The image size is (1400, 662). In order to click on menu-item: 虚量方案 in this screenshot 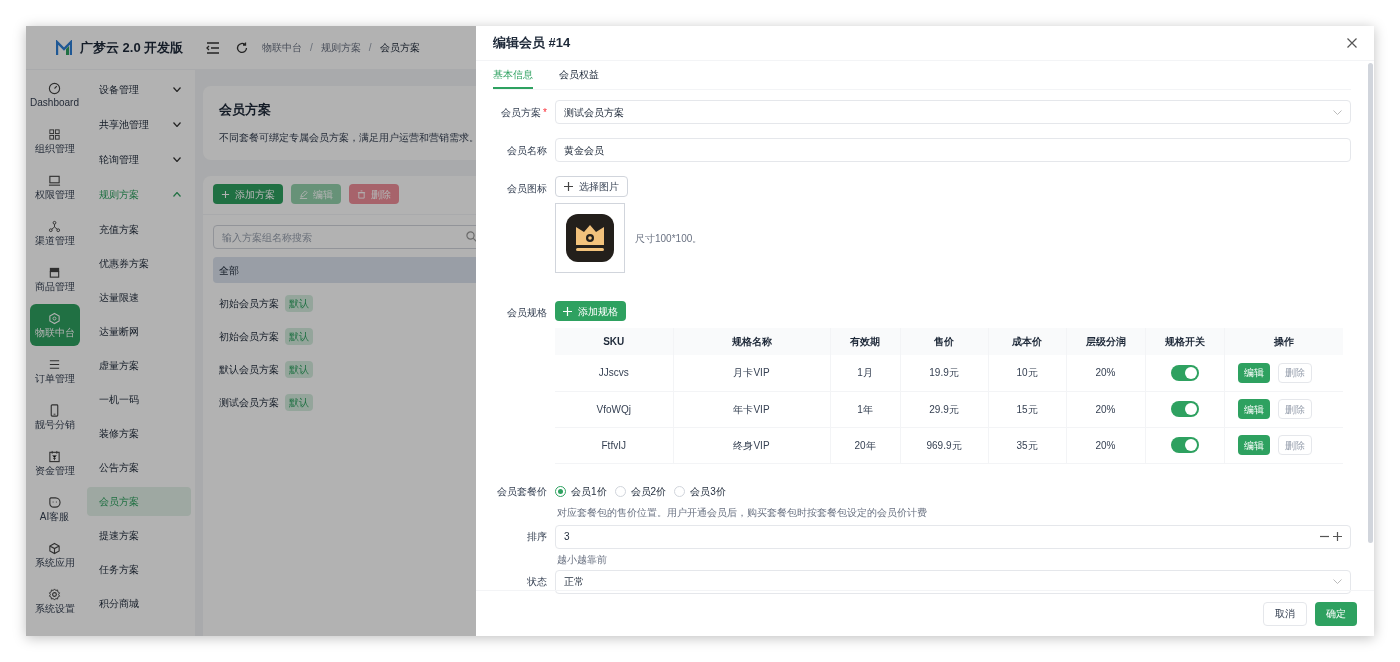, I will do `click(139, 365)`.